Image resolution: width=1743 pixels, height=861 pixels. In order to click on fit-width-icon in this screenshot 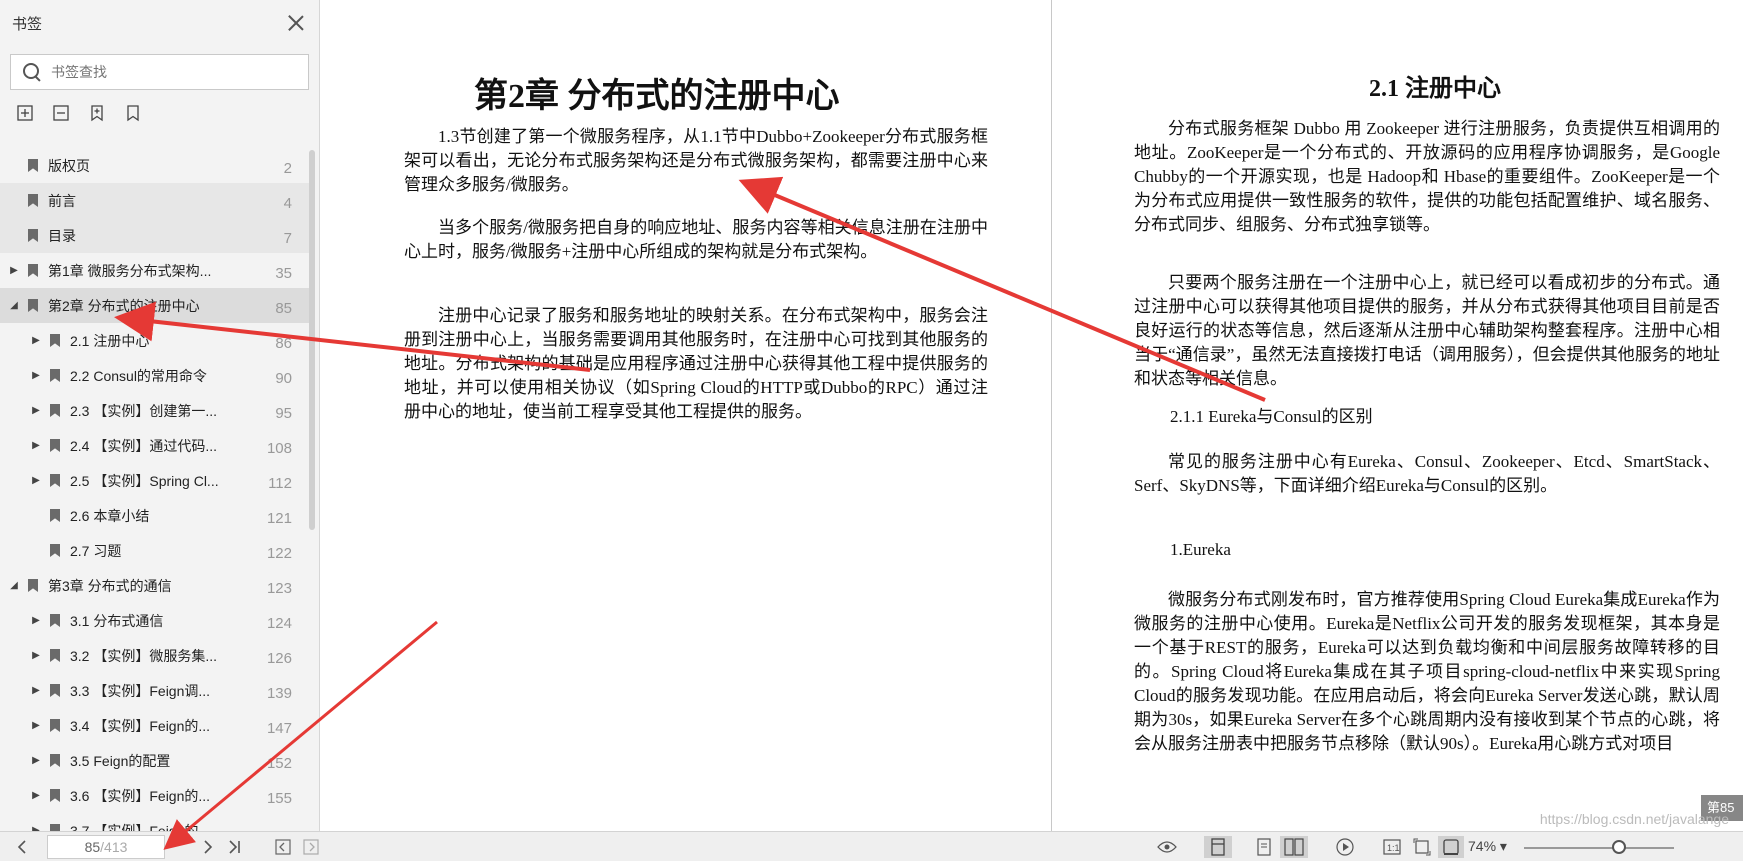, I will do `click(1451, 847)`.